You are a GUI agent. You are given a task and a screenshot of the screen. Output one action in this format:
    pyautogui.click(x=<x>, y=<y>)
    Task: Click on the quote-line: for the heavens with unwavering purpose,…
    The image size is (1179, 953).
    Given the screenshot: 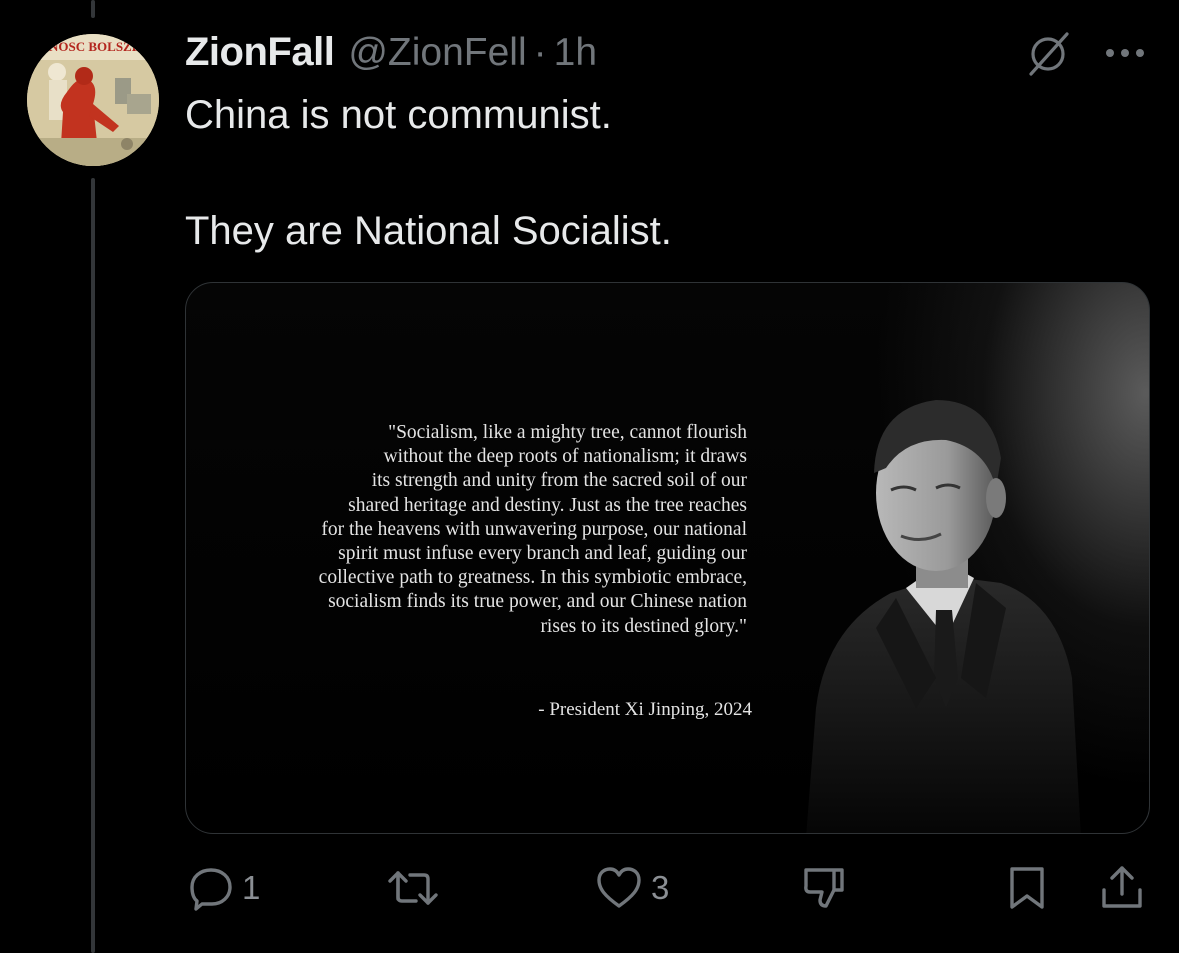 What is the action you would take?
    pyautogui.click(x=534, y=529)
    